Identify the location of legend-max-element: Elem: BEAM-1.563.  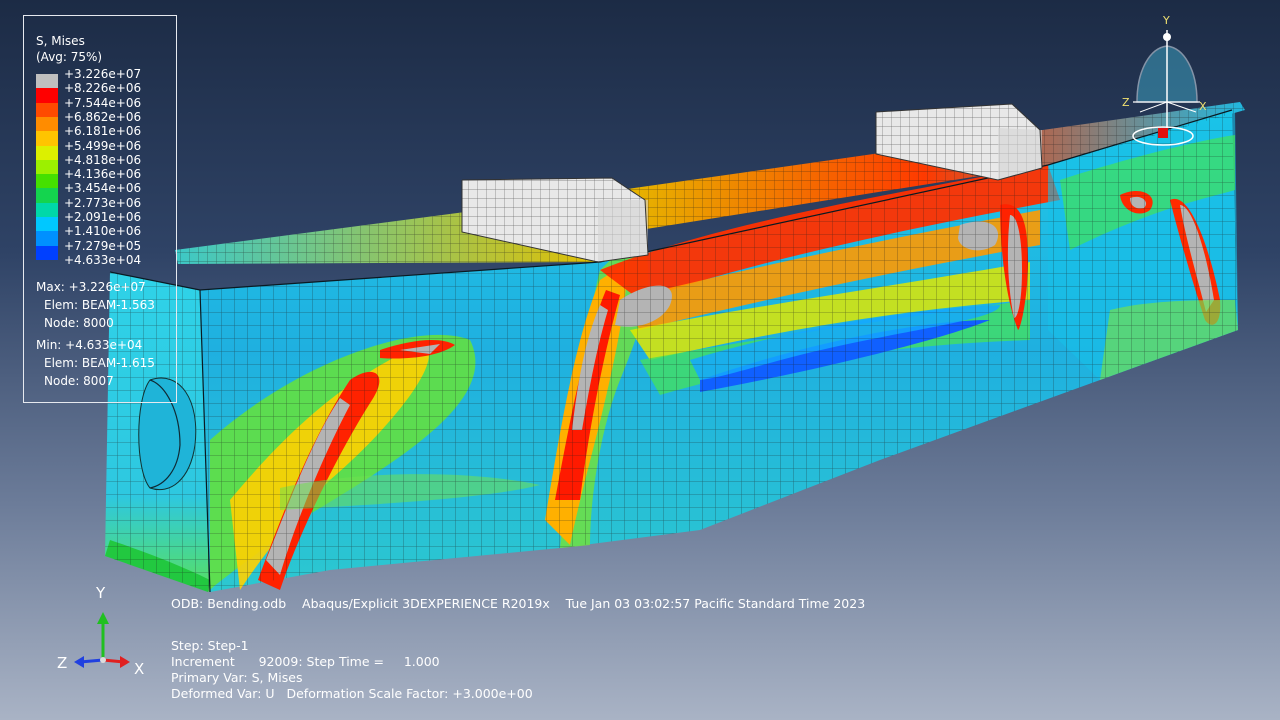
(99, 305).